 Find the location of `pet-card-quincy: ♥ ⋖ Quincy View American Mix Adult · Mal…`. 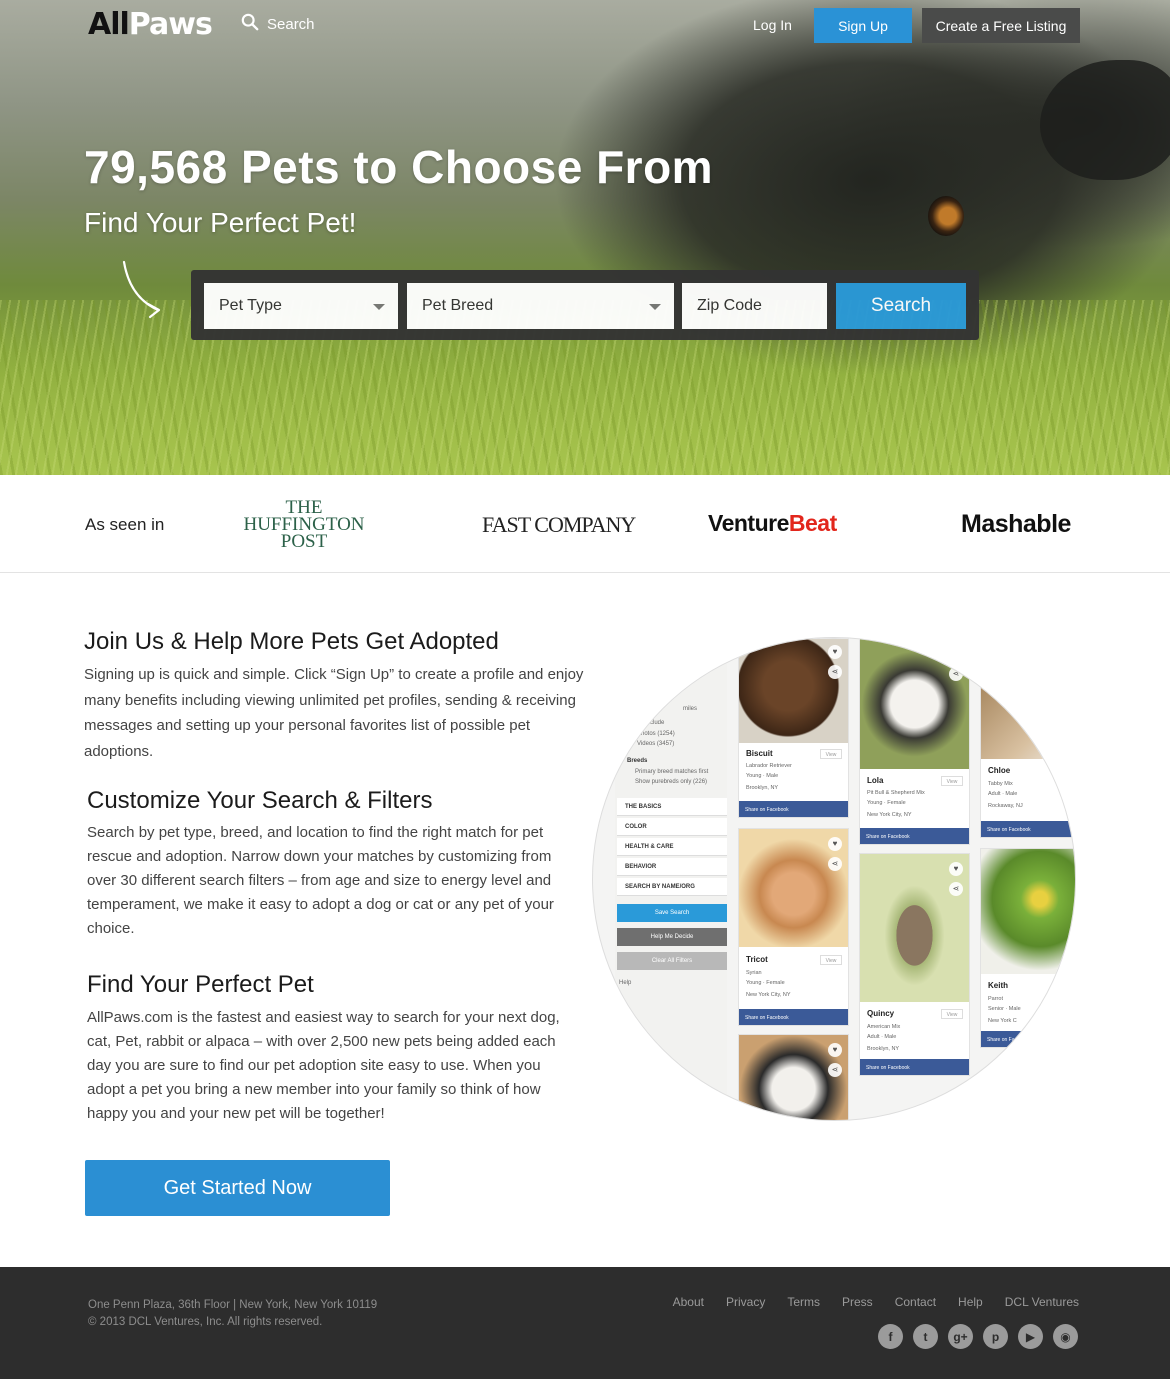

pet-card-quincy: ♥ ⋖ Quincy View American Mix Adult · Mal… is located at coordinates (914, 964).